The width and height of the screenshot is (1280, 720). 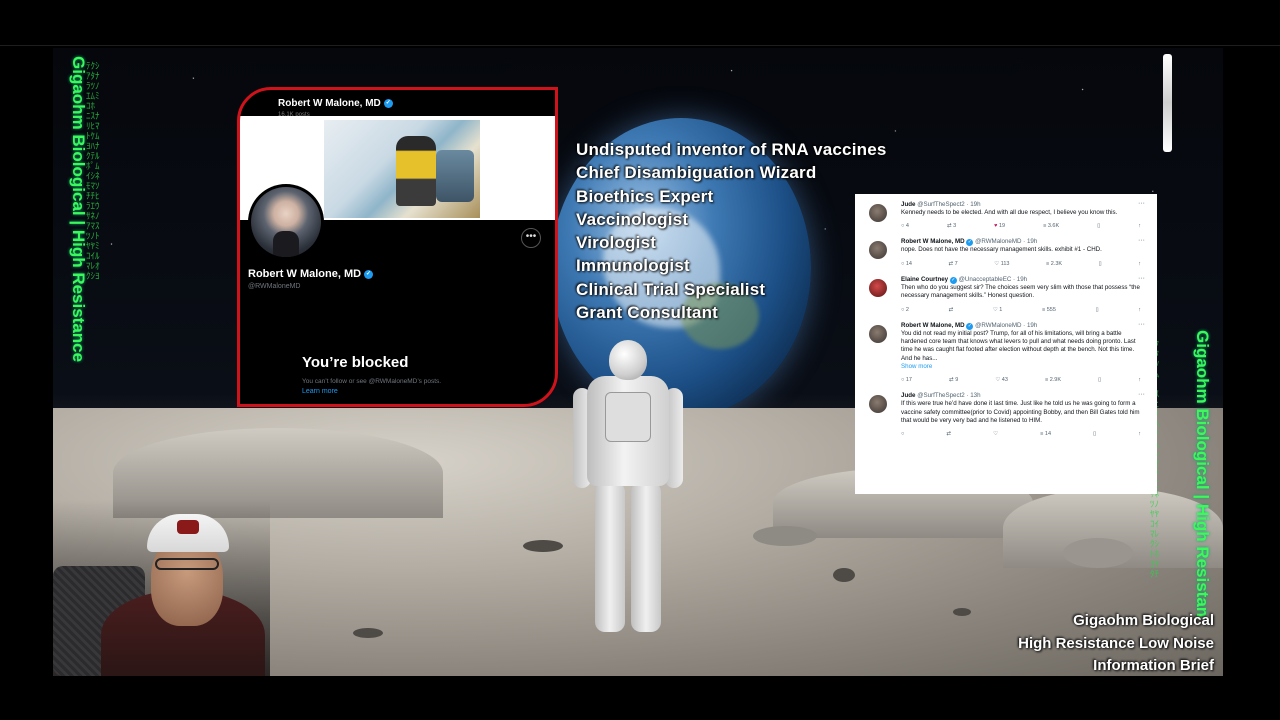 I want to click on like-action: ♡, so click(x=995, y=434).